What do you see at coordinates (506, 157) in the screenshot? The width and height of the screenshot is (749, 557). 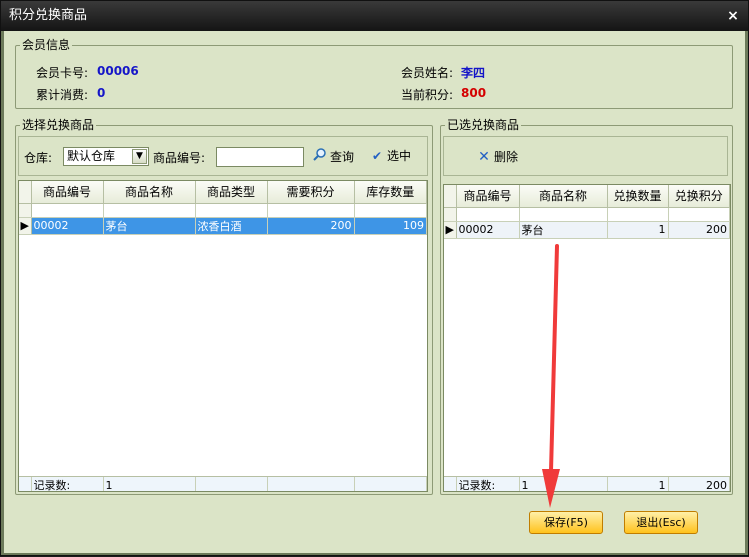 I see `delete-label: 删除` at bounding box center [506, 157].